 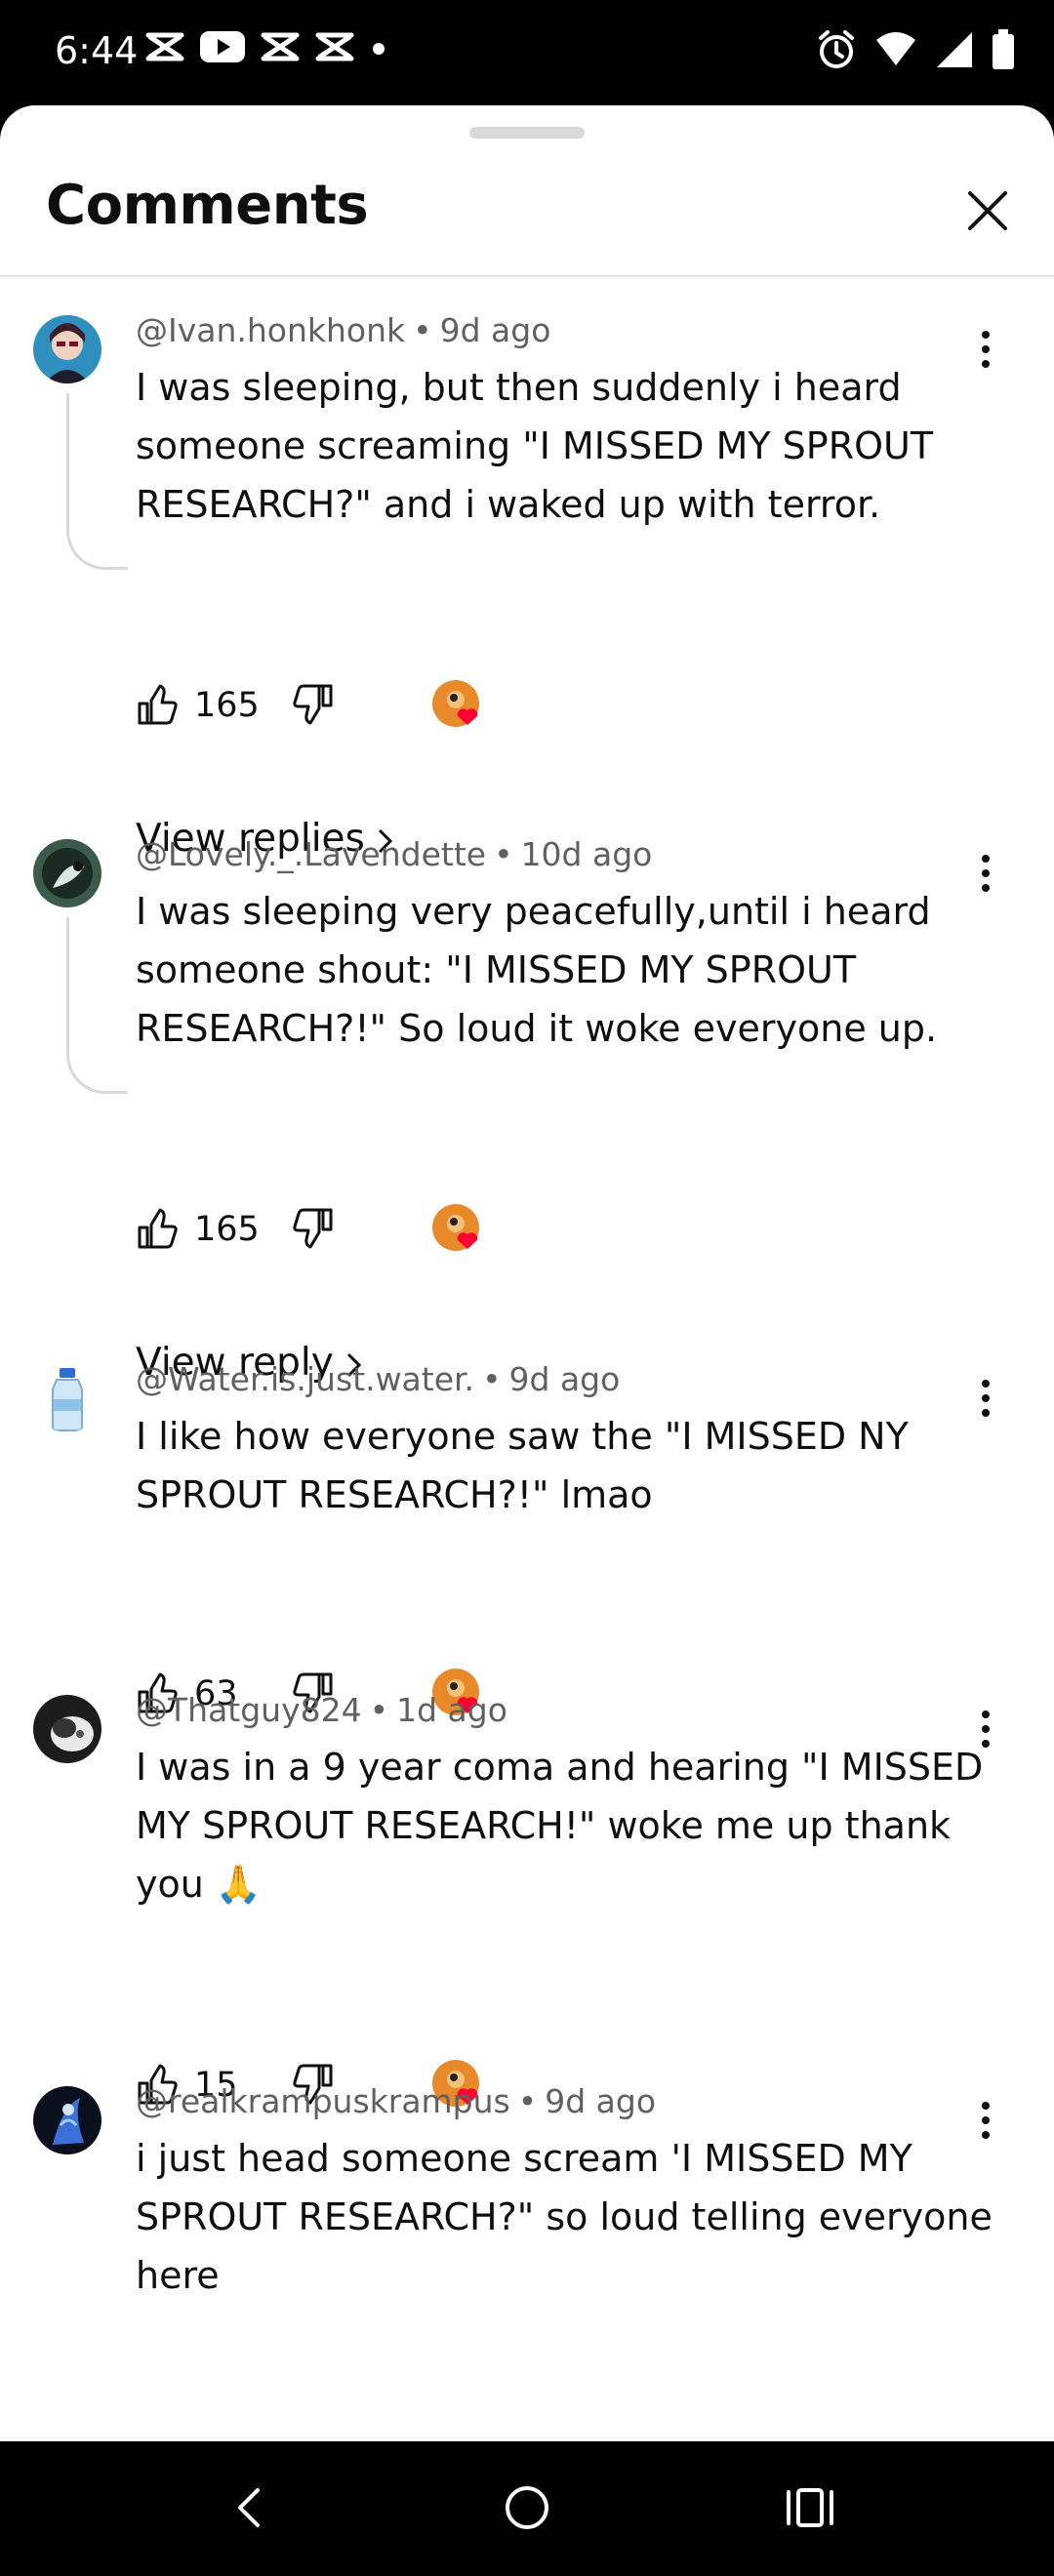 I want to click on status-bar: 6:44, so click(x=527, y=52).